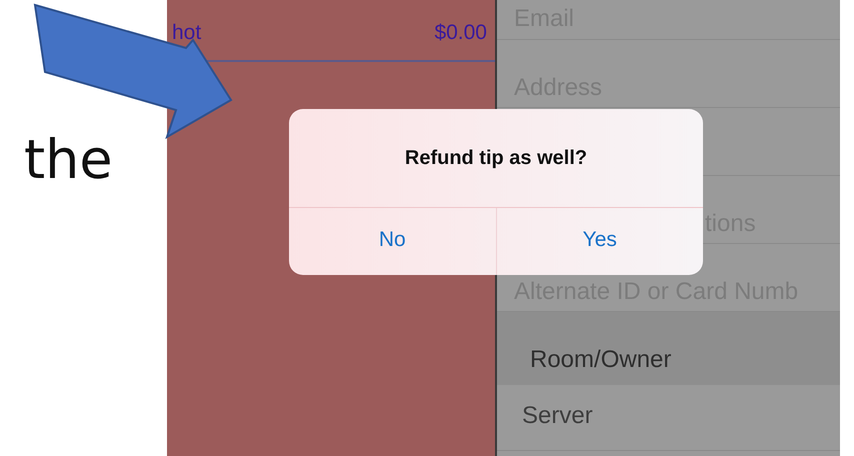 Image resolution: width=854 pixels, height=456 pixels. I want to click on section-header: Room/Owner, so click(601, 360).